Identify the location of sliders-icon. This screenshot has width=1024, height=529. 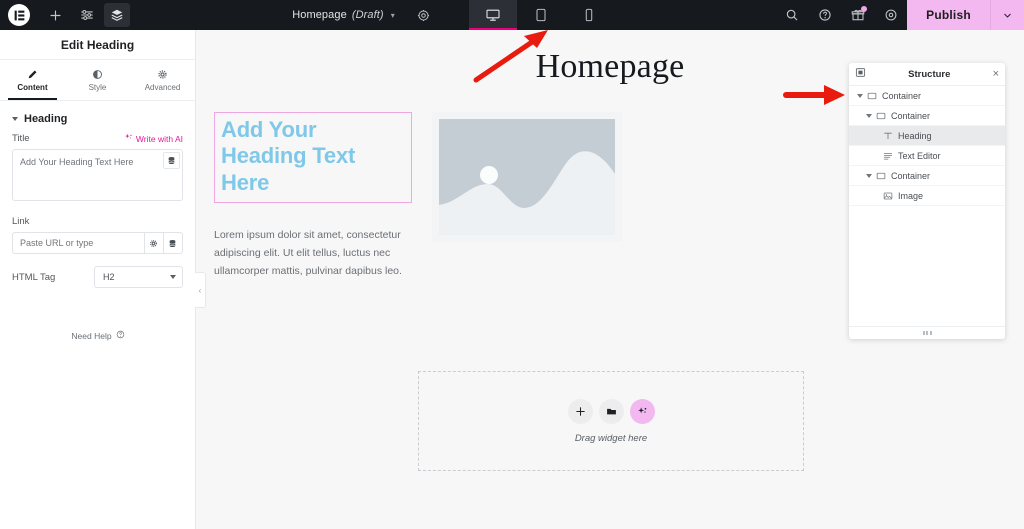
(87, 15).